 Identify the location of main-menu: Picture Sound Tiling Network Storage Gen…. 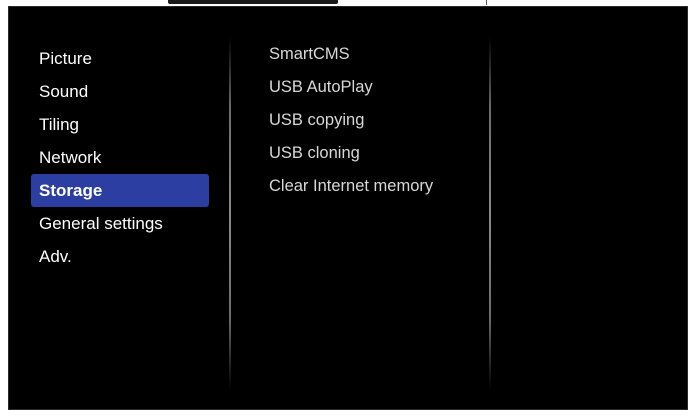
(120, 157).